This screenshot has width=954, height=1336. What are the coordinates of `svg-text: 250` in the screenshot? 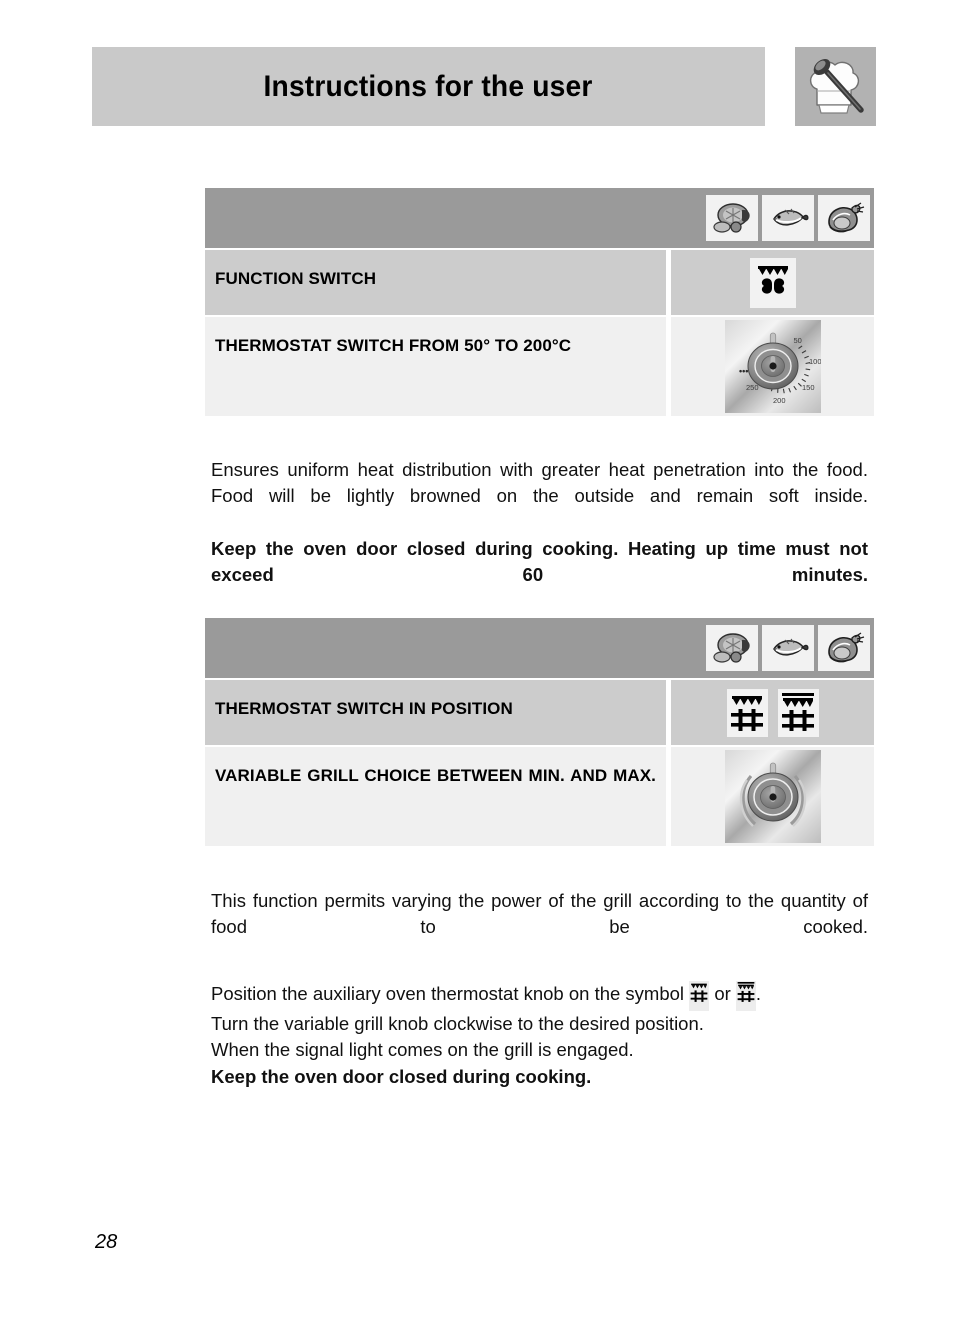 It's located at (752, 387).